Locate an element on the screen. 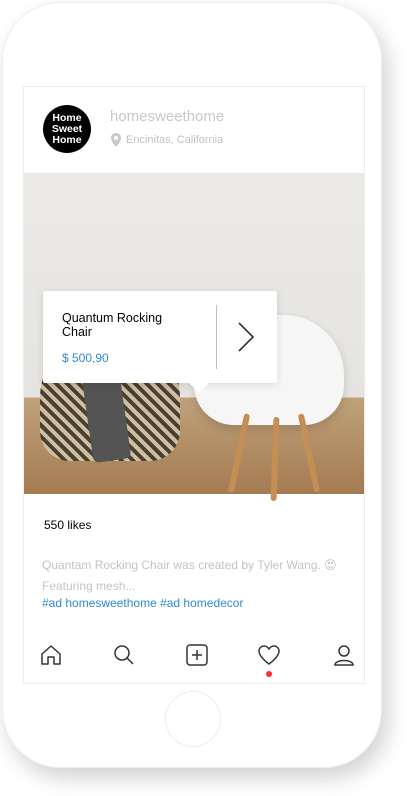 The height and width of the screenshot is (796, 416). profile-icon is located at coordinates (344, 655).